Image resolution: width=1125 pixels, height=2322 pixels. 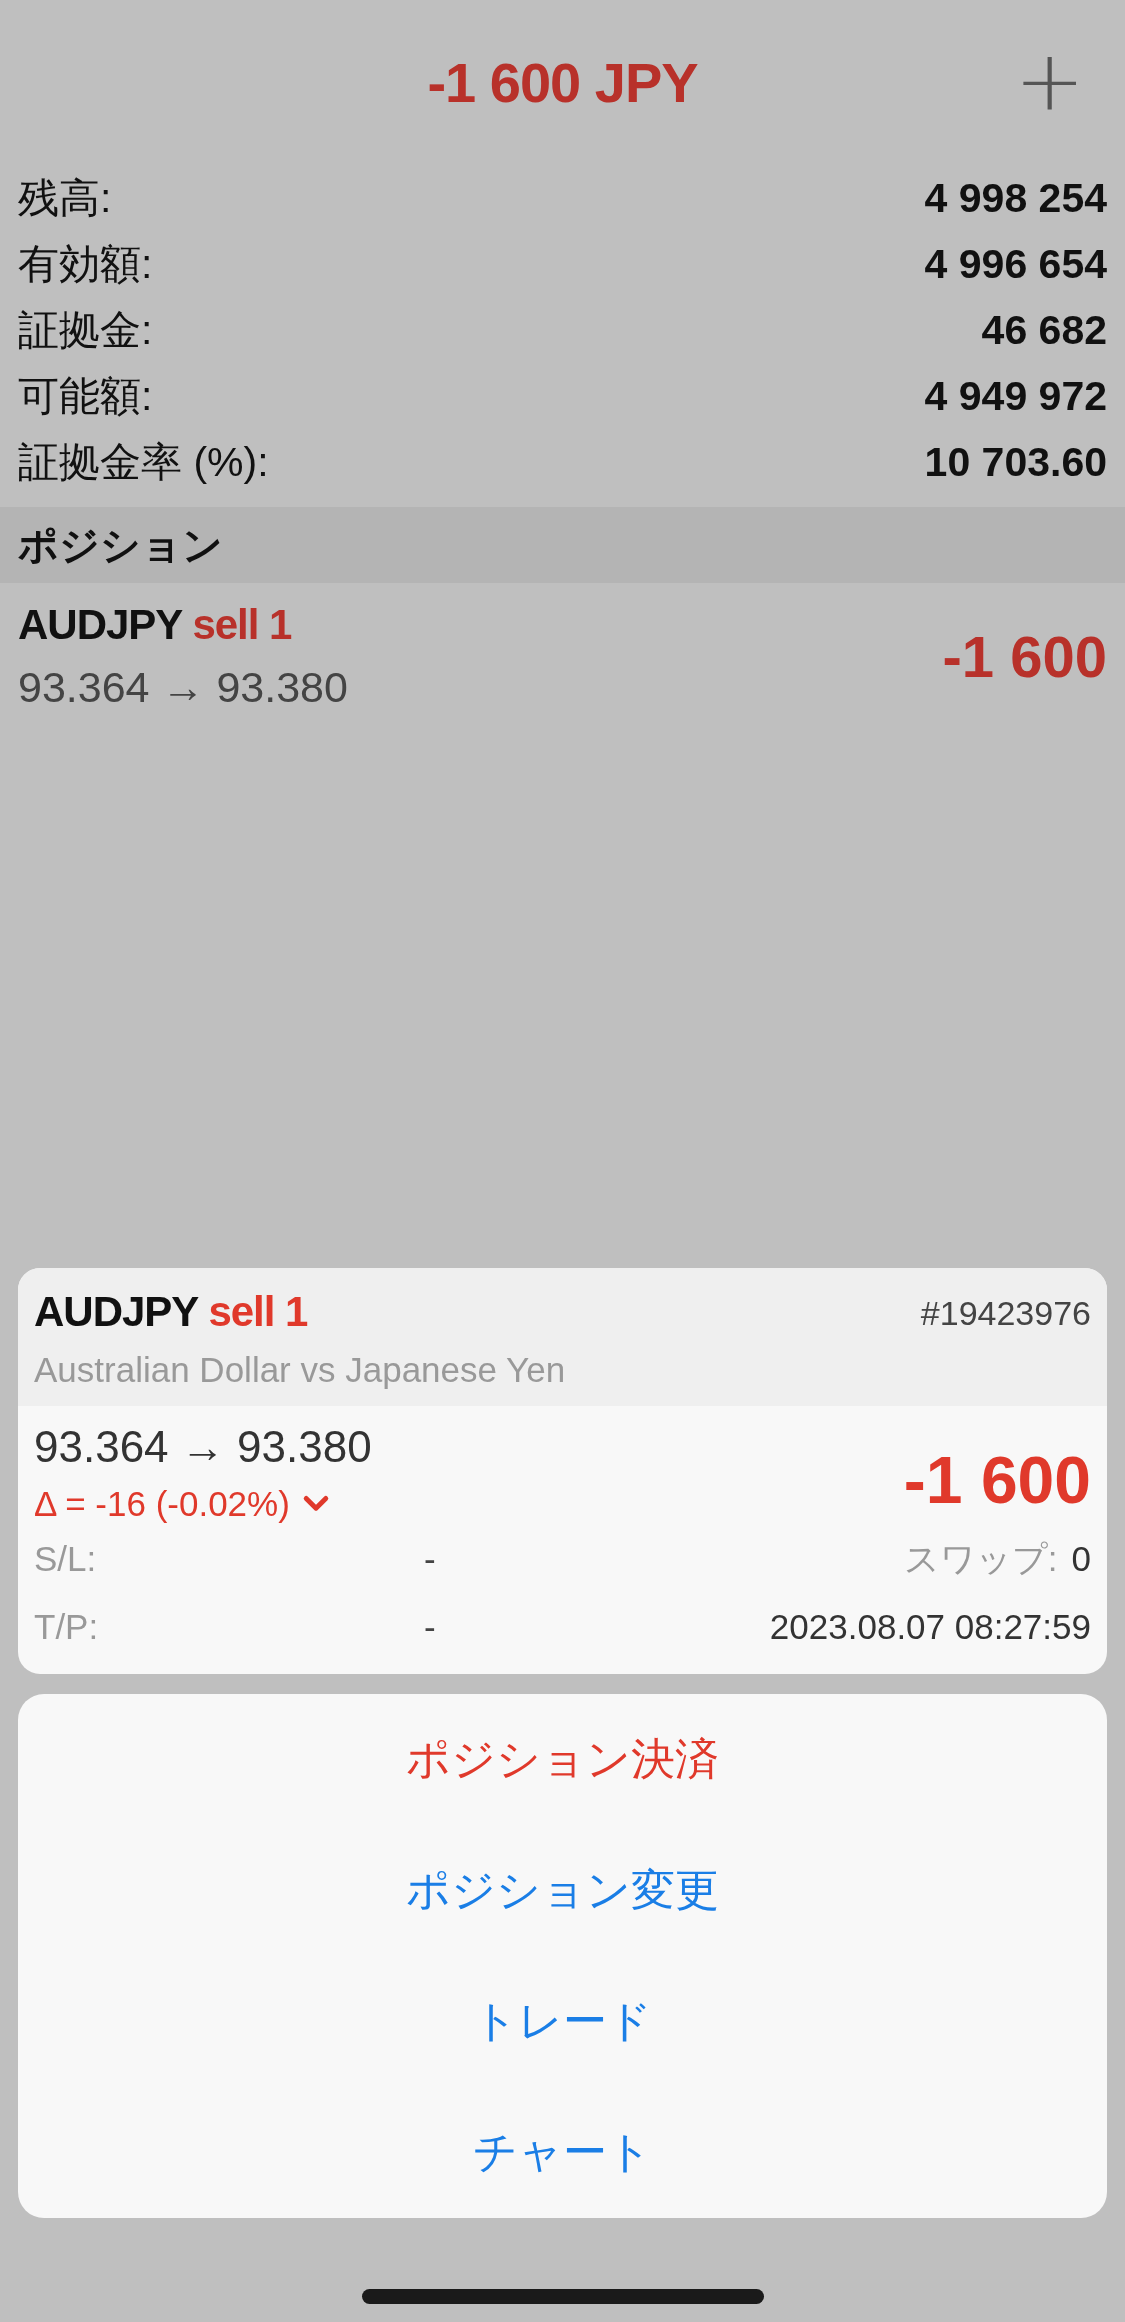 I want to click on change-text: Δ = -16 (-0.02%), so click(x=162, y=1504).